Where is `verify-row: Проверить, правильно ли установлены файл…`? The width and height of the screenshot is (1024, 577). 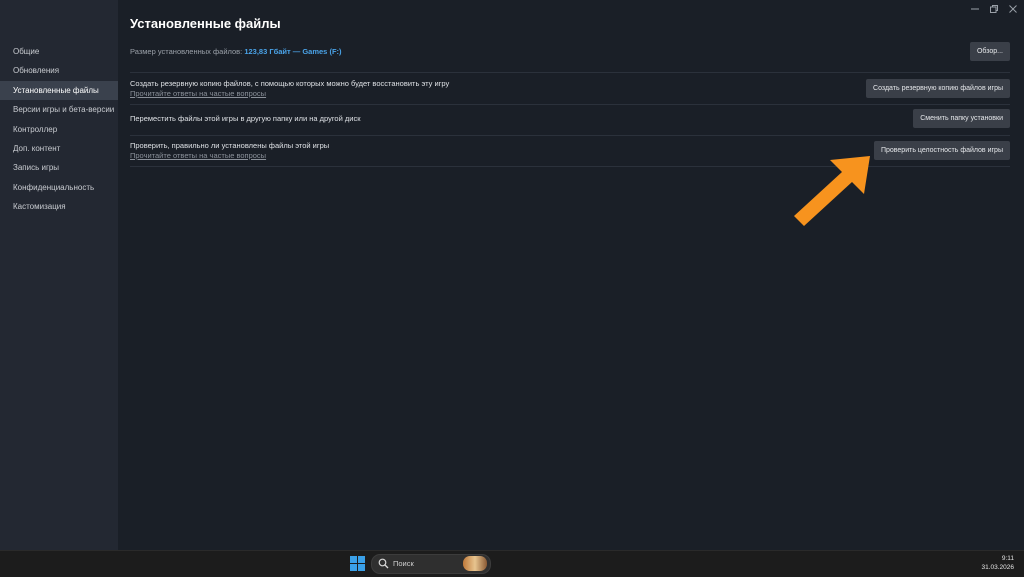
verify-row: Проверить, правильно ли установлены файл… is located at coordinates (570, 152).